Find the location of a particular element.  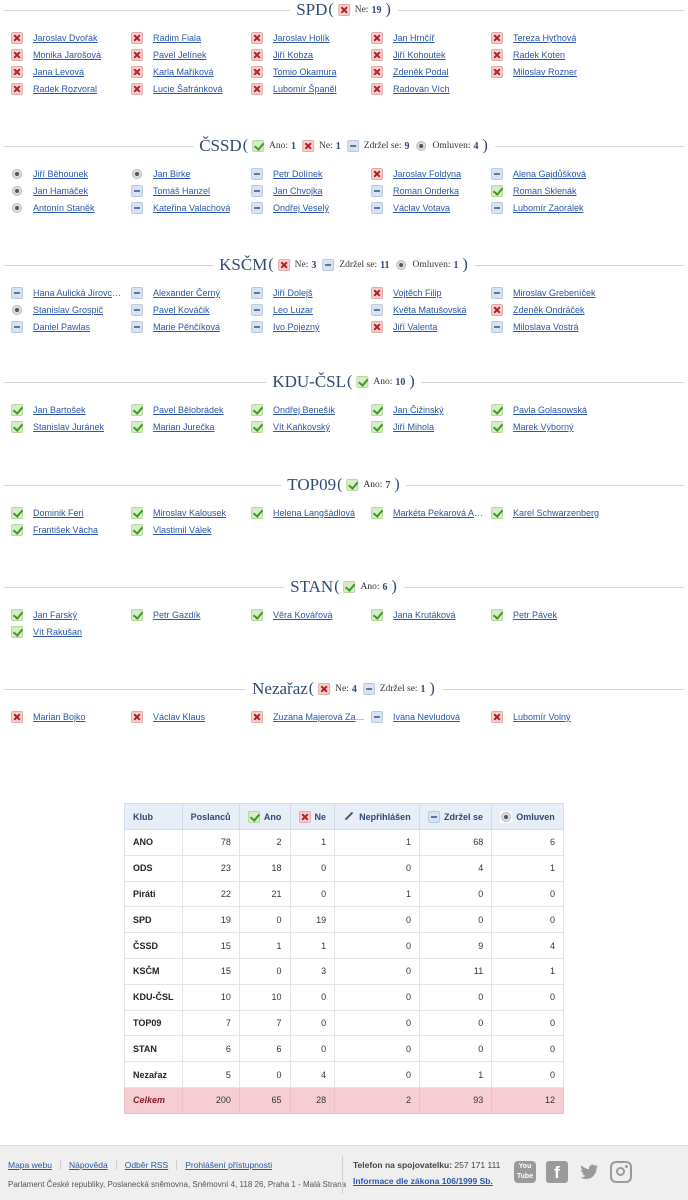

member-link: Jaroslav Holík is located at coordinates (301, 38).